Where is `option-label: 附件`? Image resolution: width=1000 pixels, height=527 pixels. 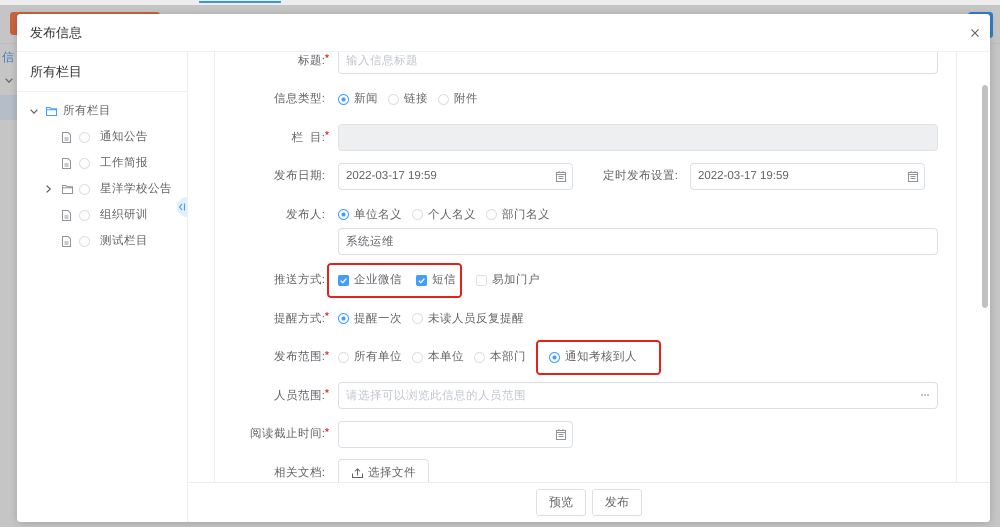
option-label: 附件 is located at coordinates (466, 99).